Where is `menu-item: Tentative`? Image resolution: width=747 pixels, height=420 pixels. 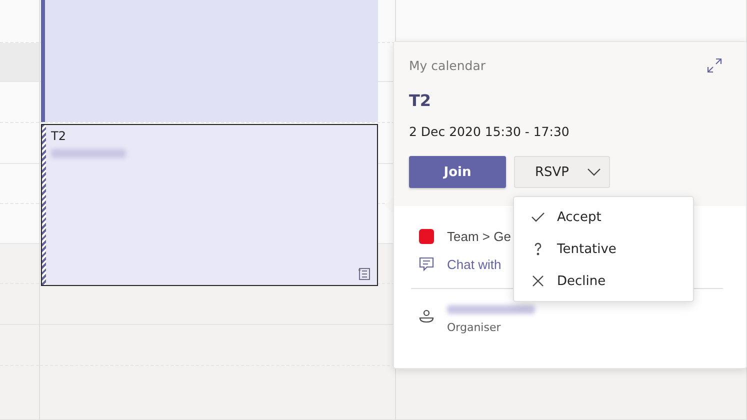
menu-item: Tentative is located at coordinates (603, 249).